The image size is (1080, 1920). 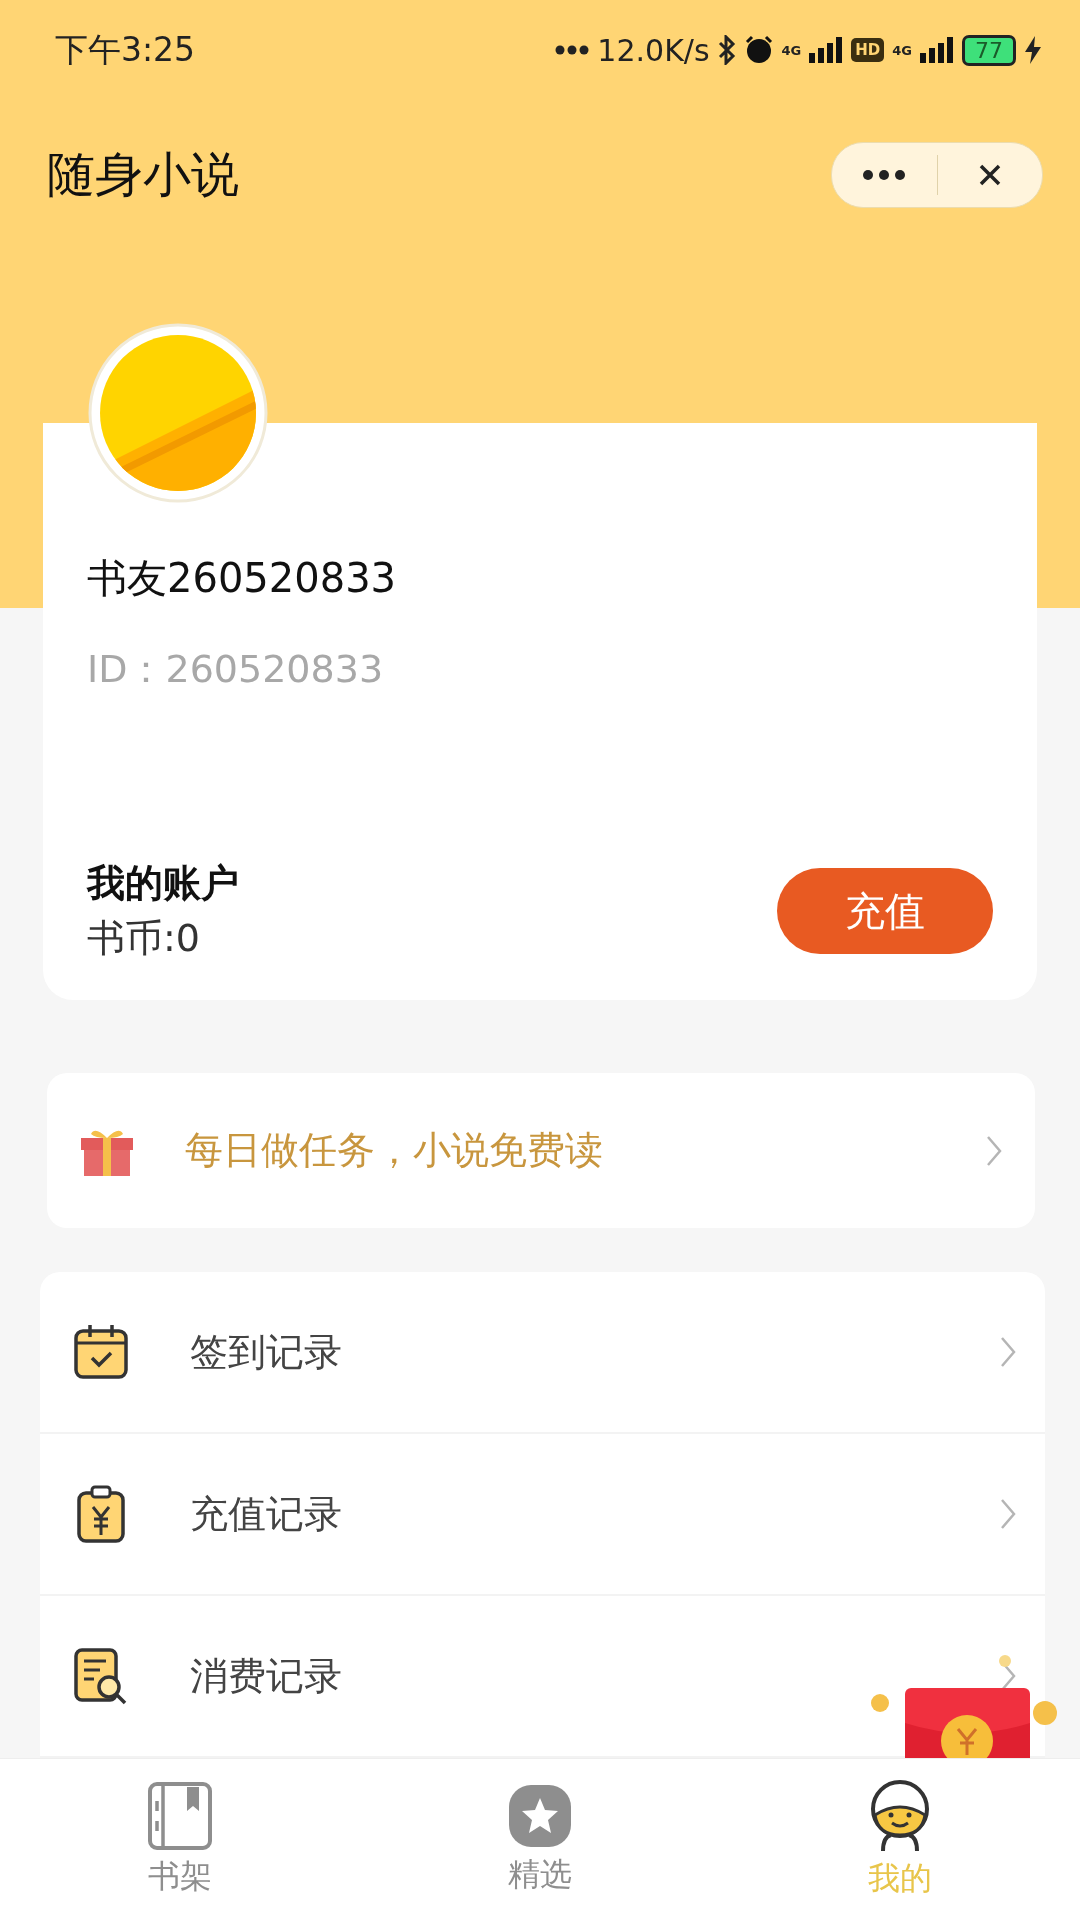 What do you see at coordinates (143, 174) in the screenshot?
I see `app-title: 随身小说` at bounding box center [143, 174].